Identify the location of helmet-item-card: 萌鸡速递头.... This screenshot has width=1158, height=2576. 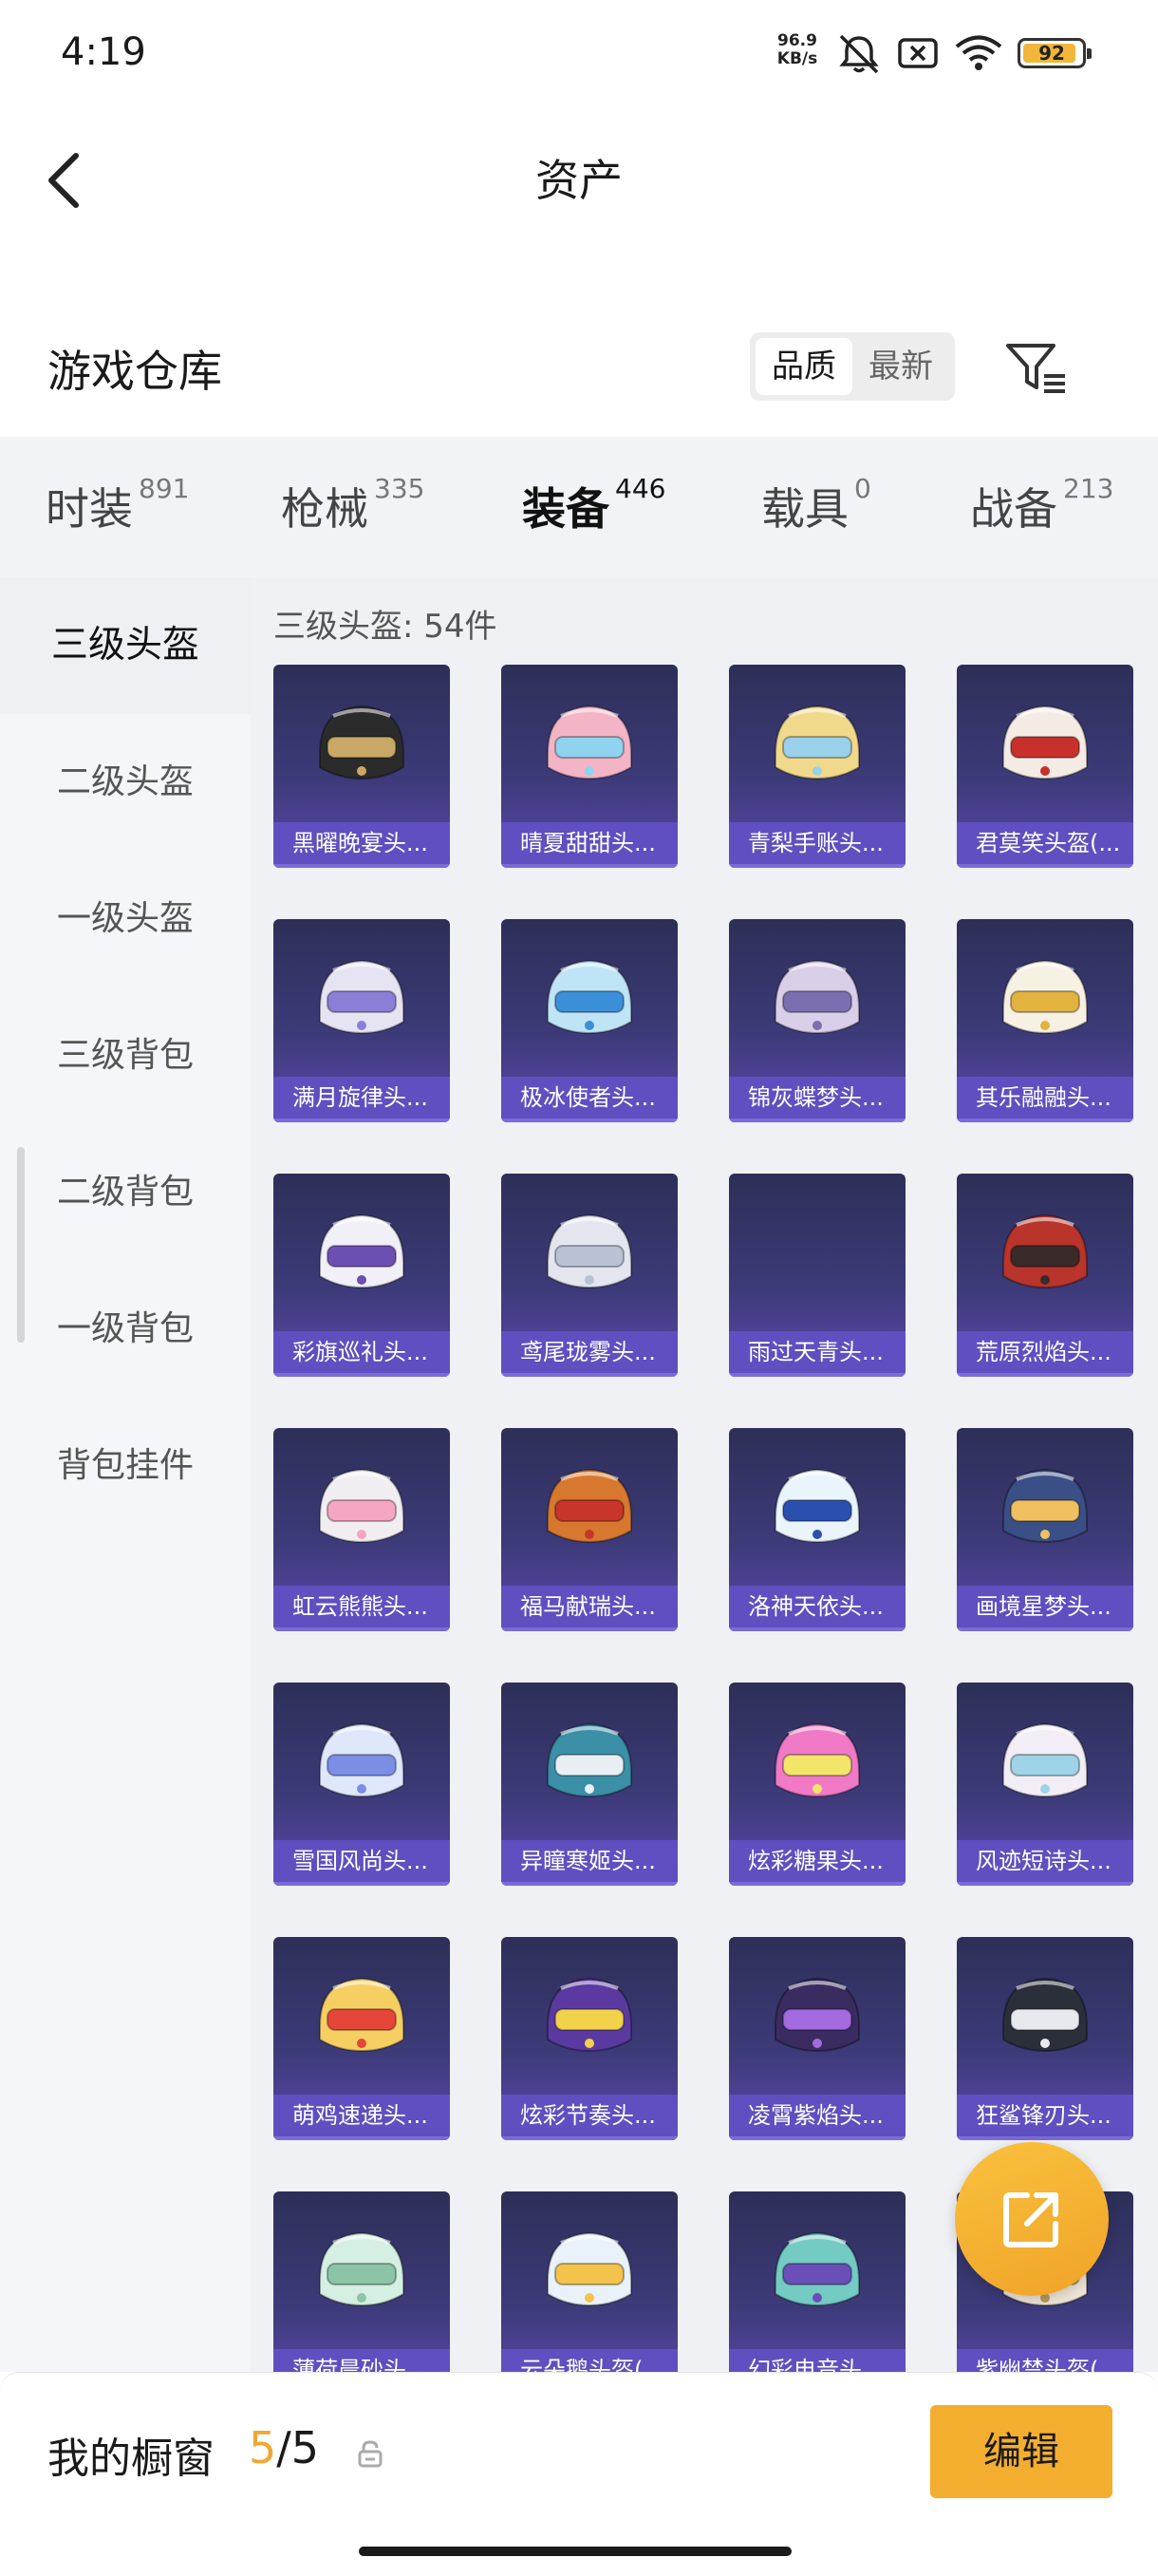
(361, 2038).